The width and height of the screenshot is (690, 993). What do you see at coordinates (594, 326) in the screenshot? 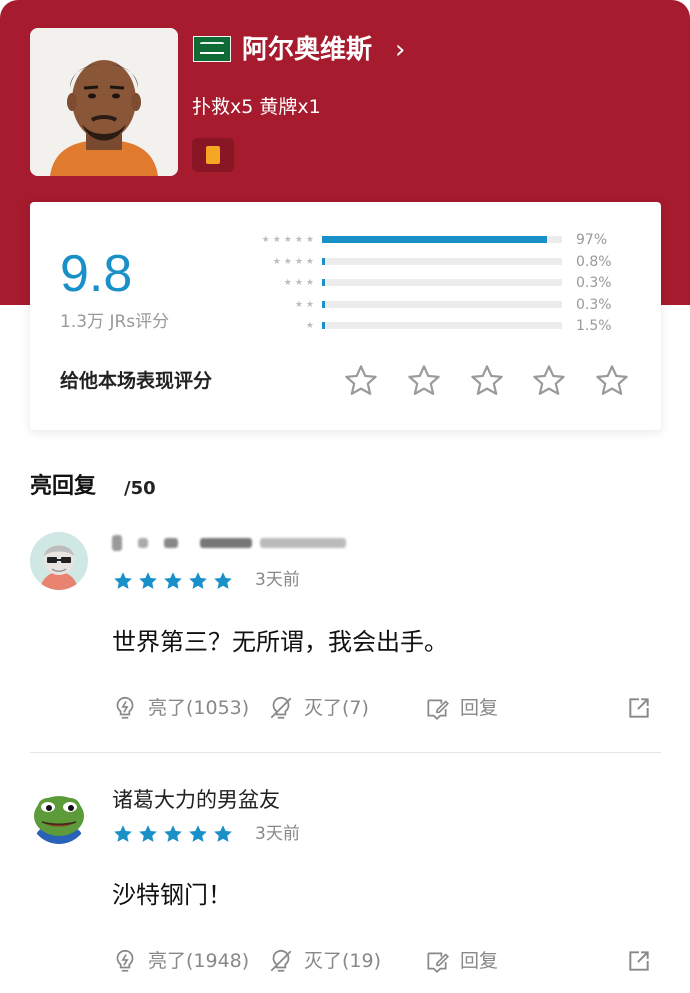
I see `distribution-percent: 1.5%` at bounding box center [594, 326].